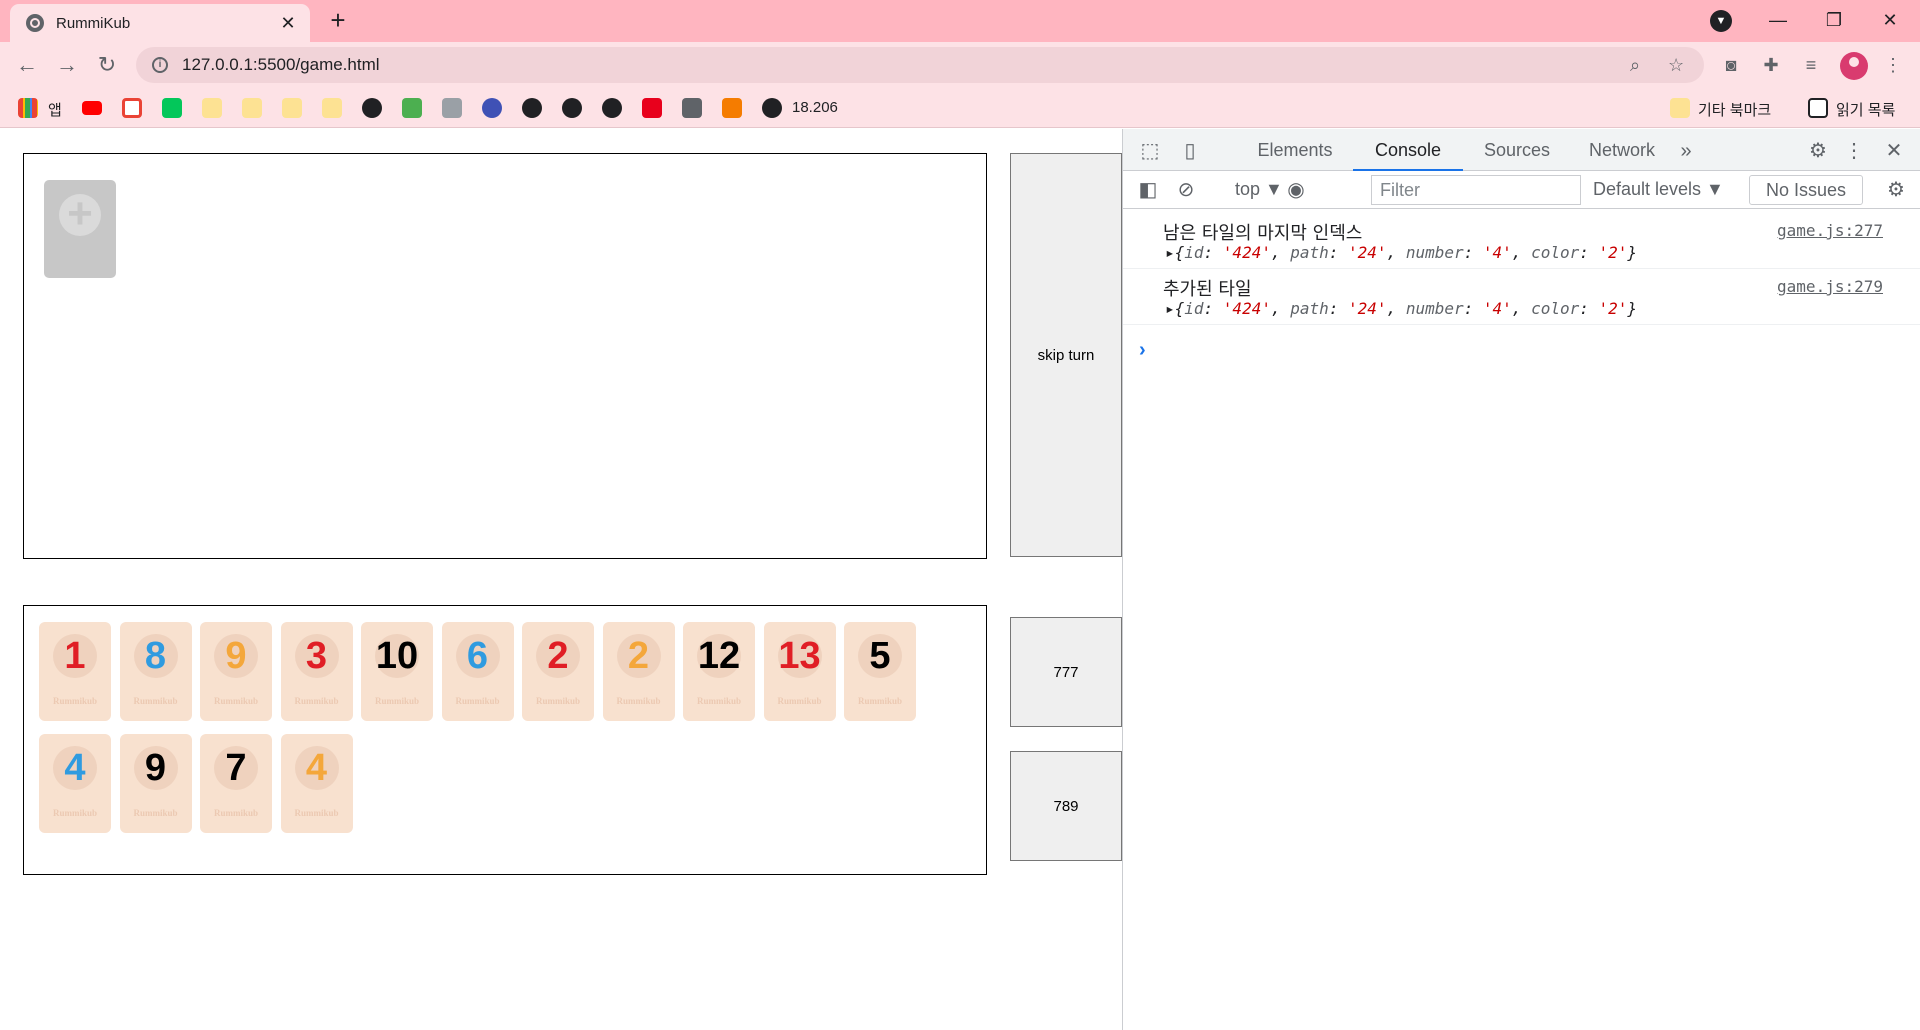 The height and width of the screenshot is (1030, 1920). Describe the element at coordinates (1771, 65) in the screenshot. I see `extensions-icon: ✚` at that location.